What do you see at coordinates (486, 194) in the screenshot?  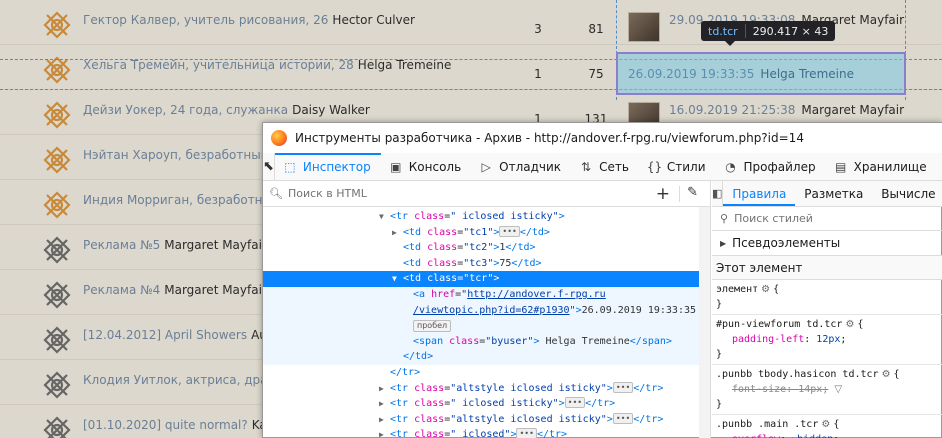 I see `markup-search-bar: 🔍︎ Поиск в HTML + ✎` at bounding box center [486, 194].